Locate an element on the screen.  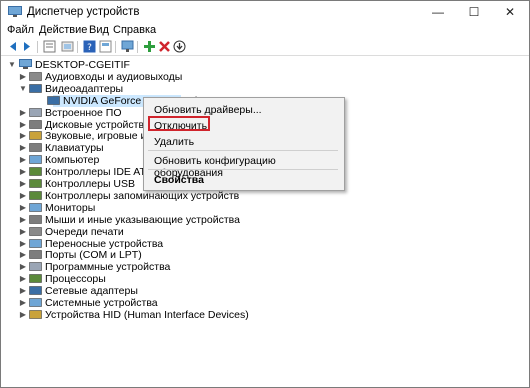
menu-uninstall: Удалить is located at coordinates (174, 142).